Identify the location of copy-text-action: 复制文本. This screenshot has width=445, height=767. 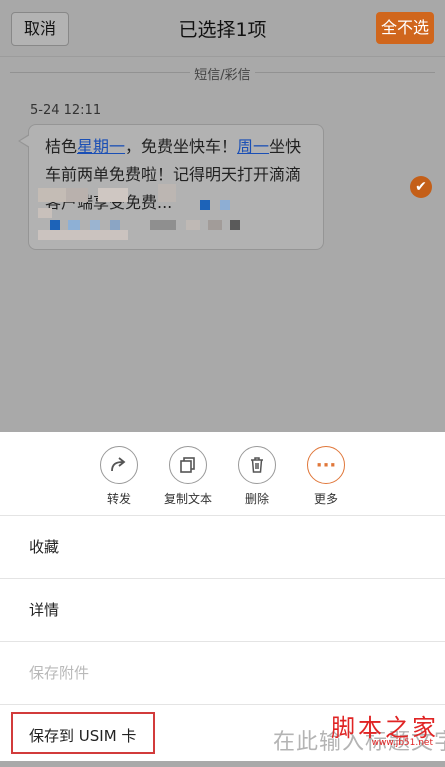
(188, 476).